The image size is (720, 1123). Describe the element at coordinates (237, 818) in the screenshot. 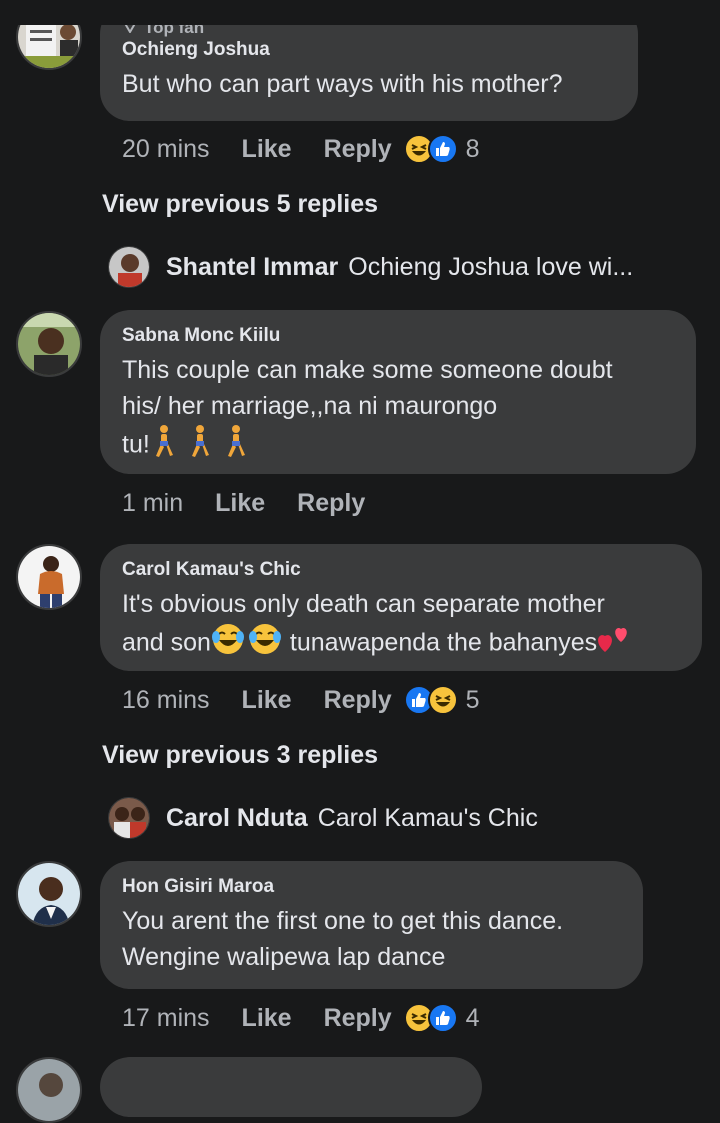

I see `reply-author: Carol Nduta` at that location.